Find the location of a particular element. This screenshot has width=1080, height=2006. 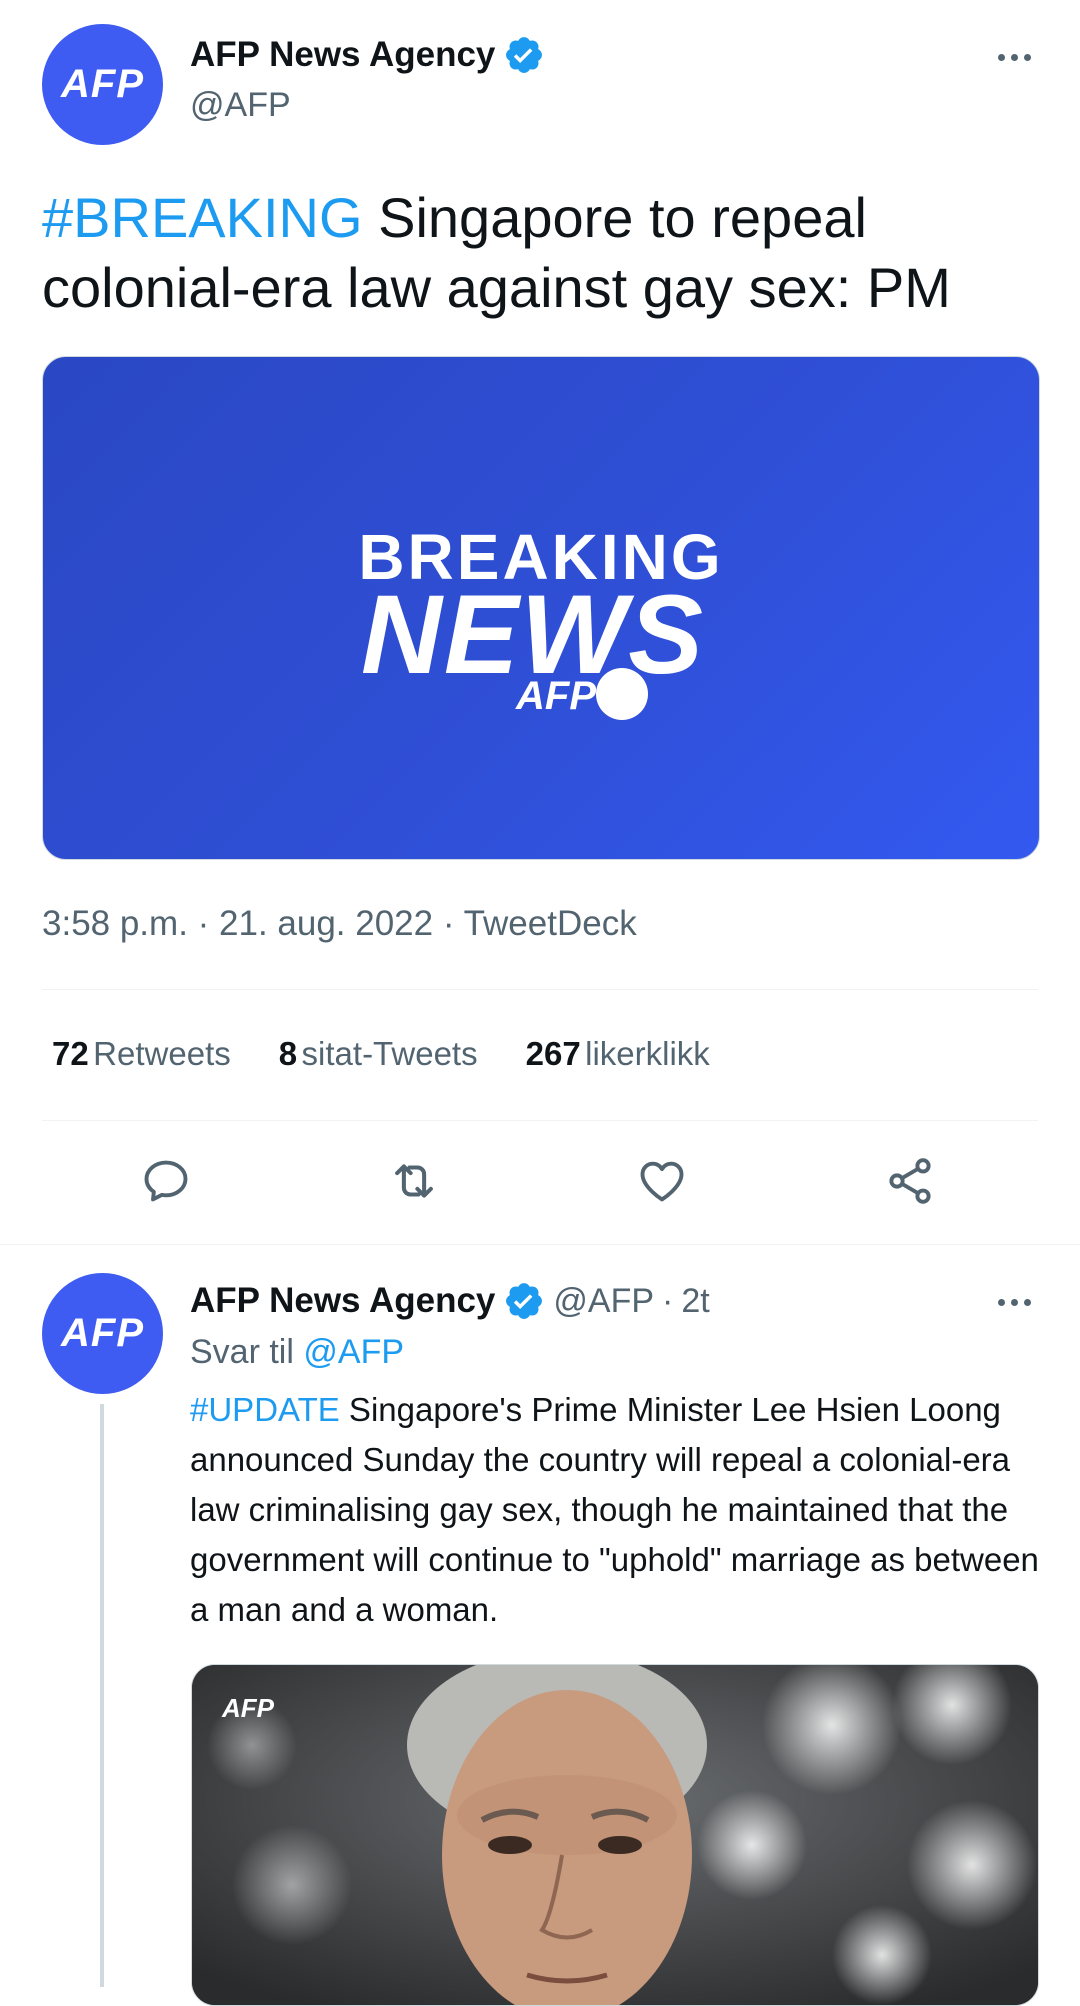

reply-author-avatar: AFP is located at coordinates (102, 1333).